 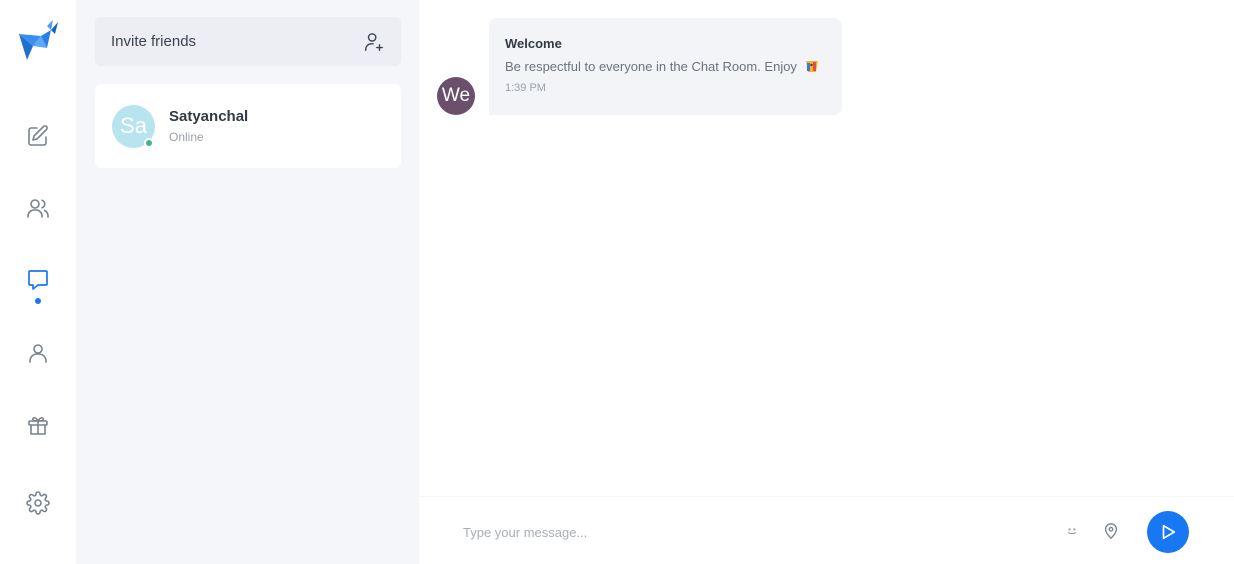 I want to click on chats-nav-button, so click(x=38, y=280).